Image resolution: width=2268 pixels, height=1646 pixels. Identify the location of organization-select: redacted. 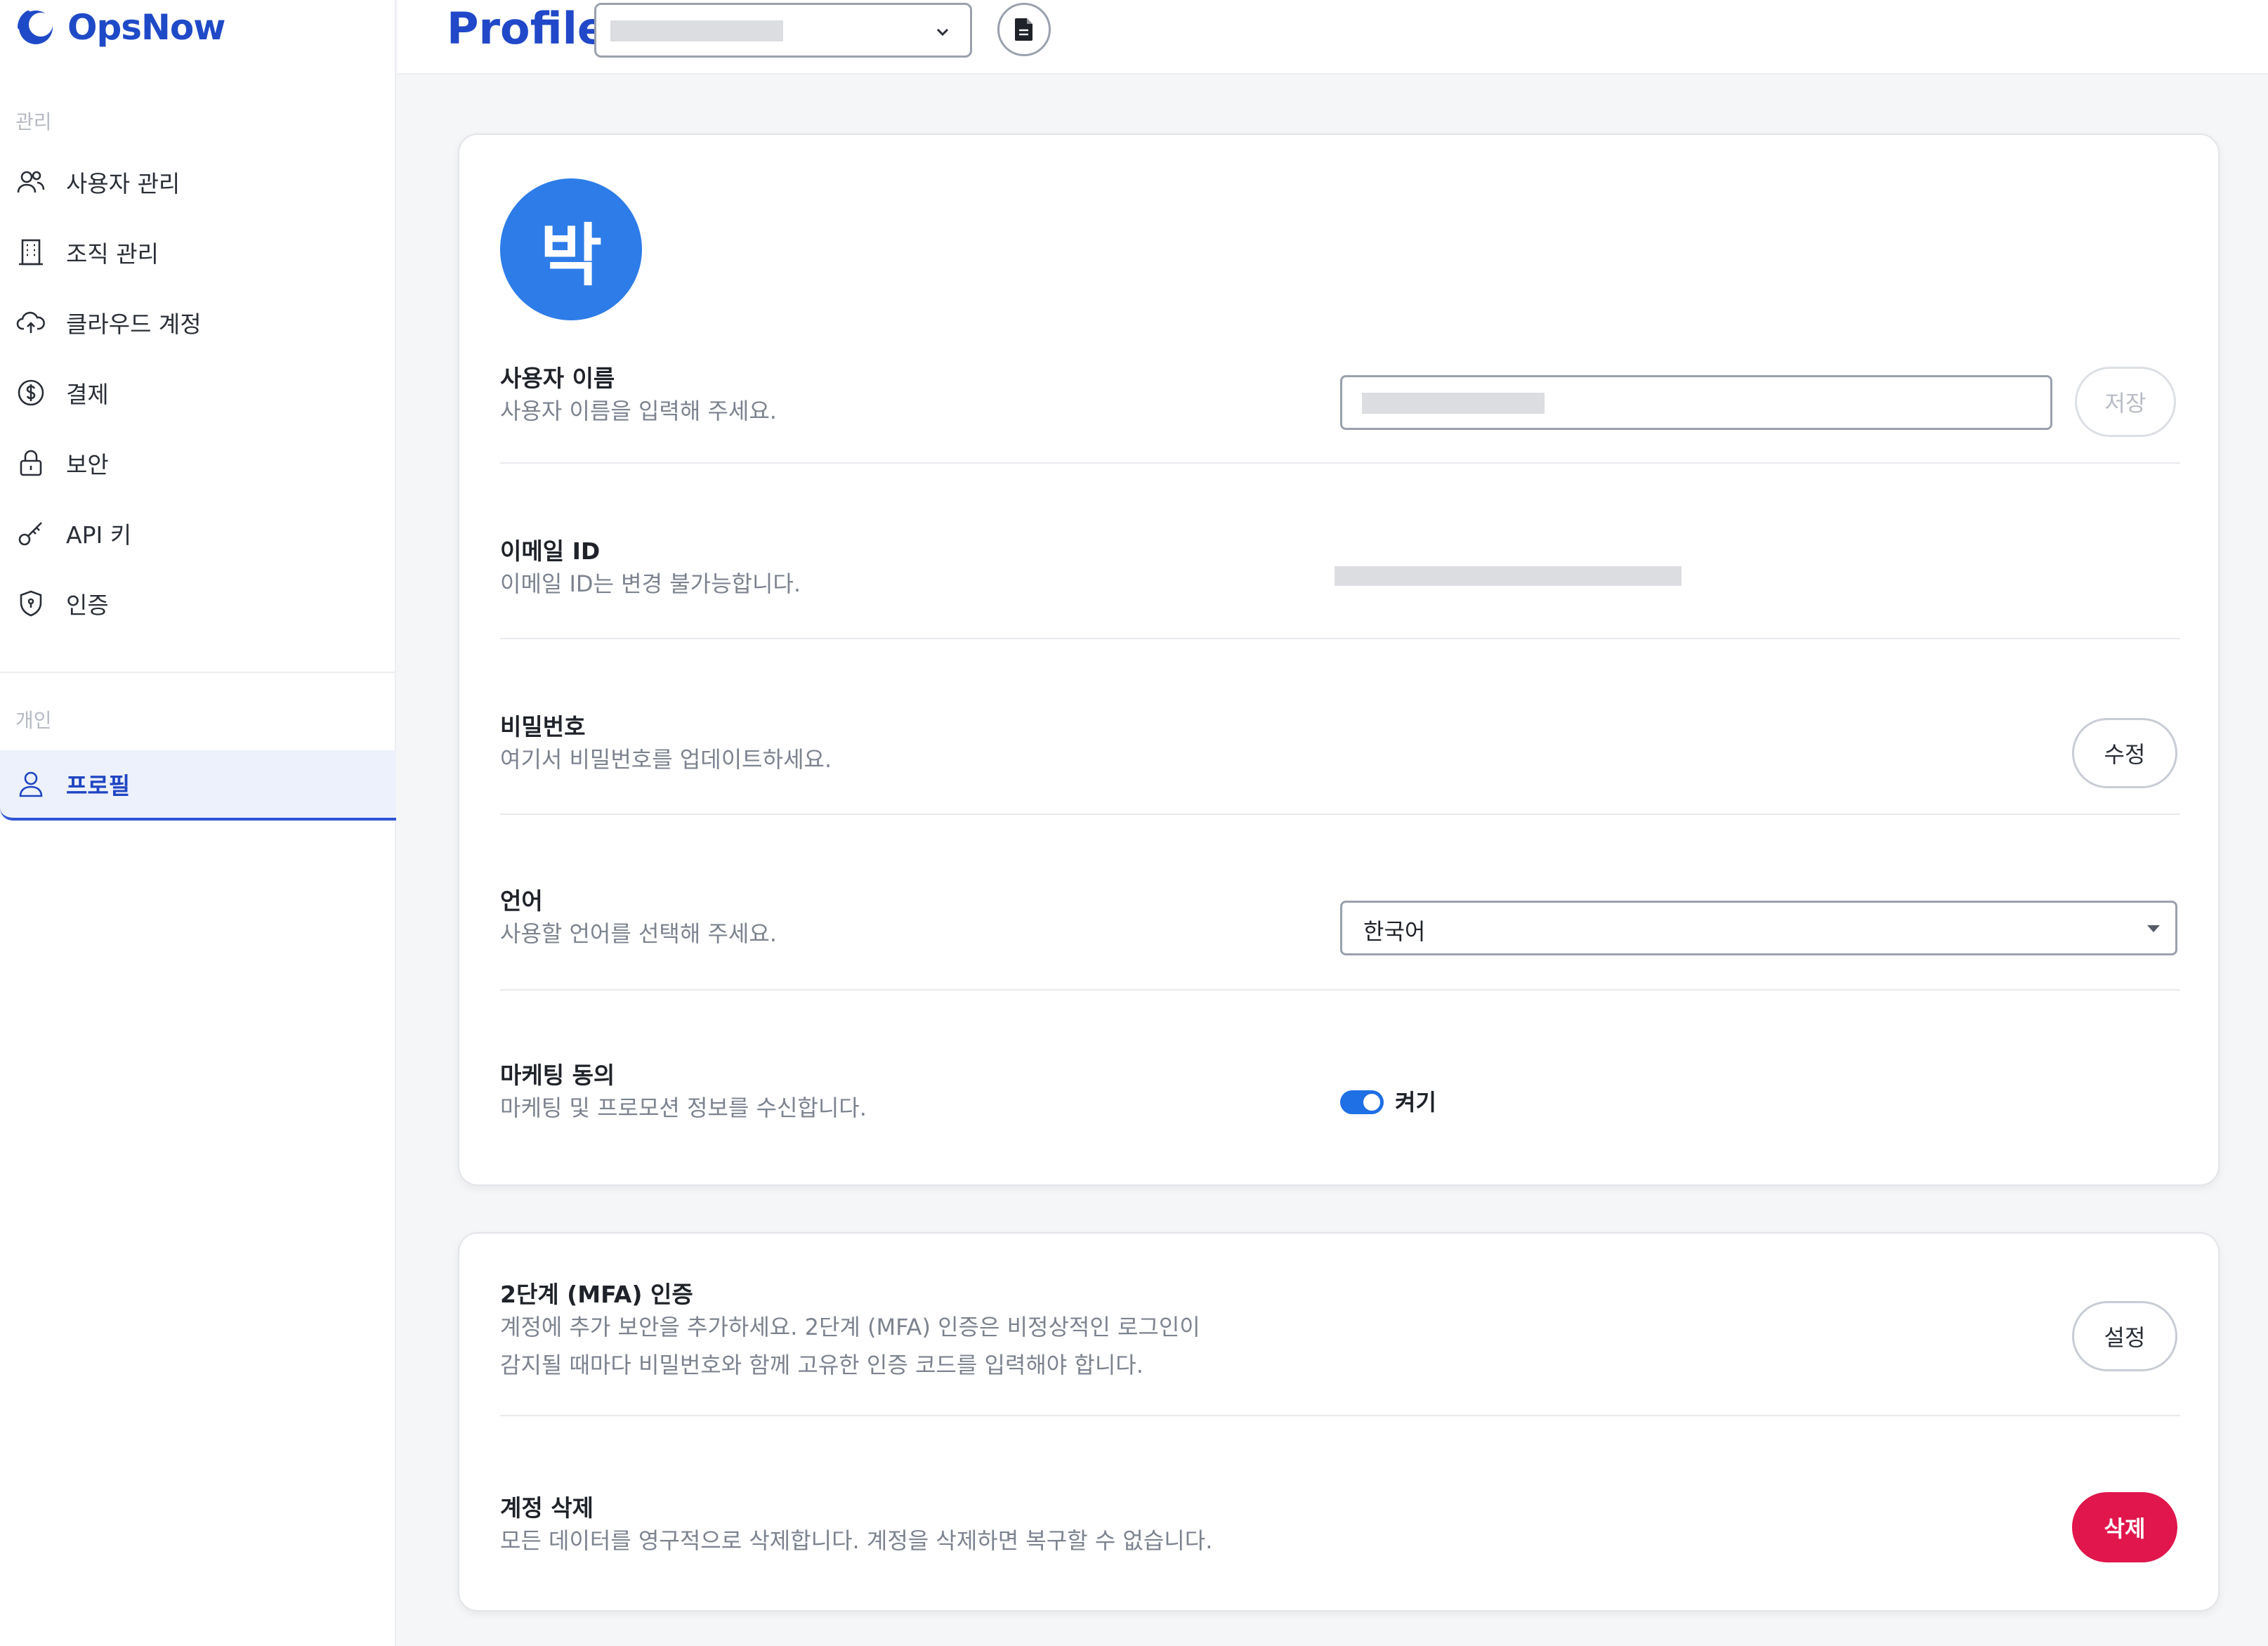
(783, 30).